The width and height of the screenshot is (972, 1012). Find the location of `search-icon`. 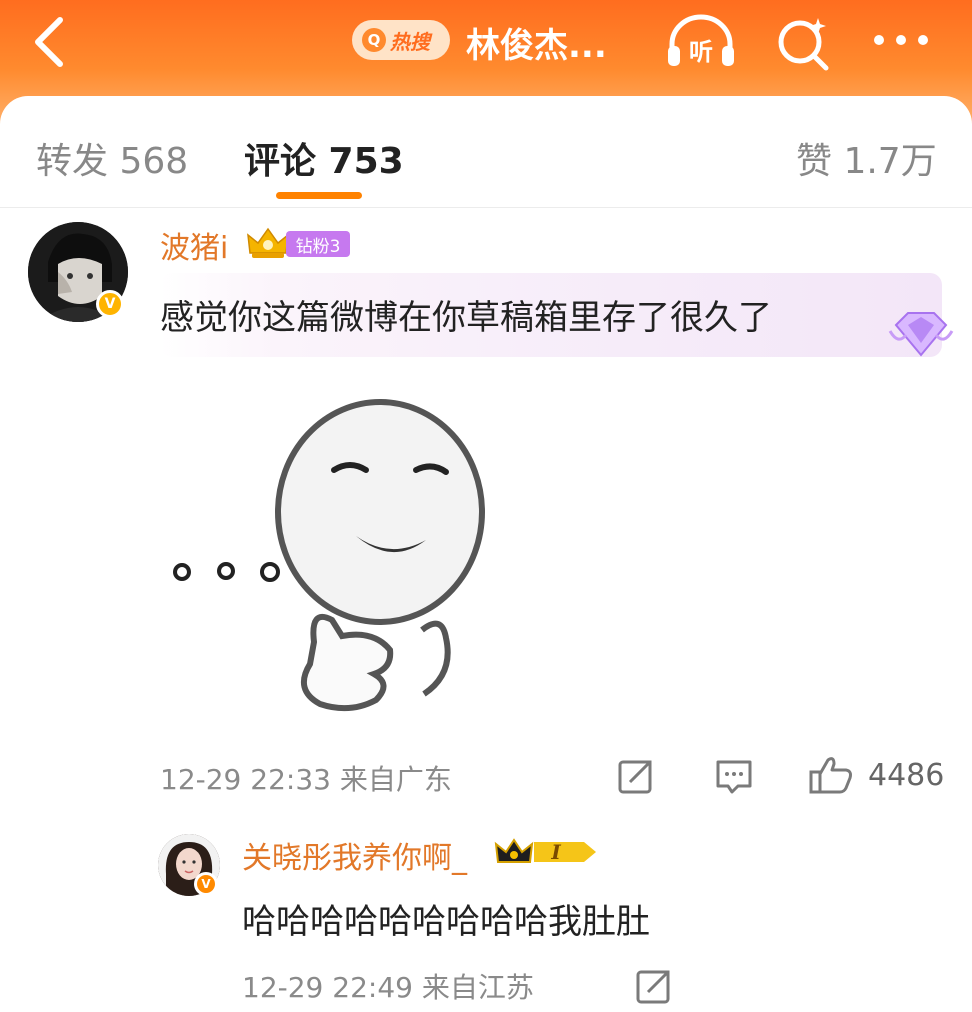

search-icon is located at coordinates (803, 44).